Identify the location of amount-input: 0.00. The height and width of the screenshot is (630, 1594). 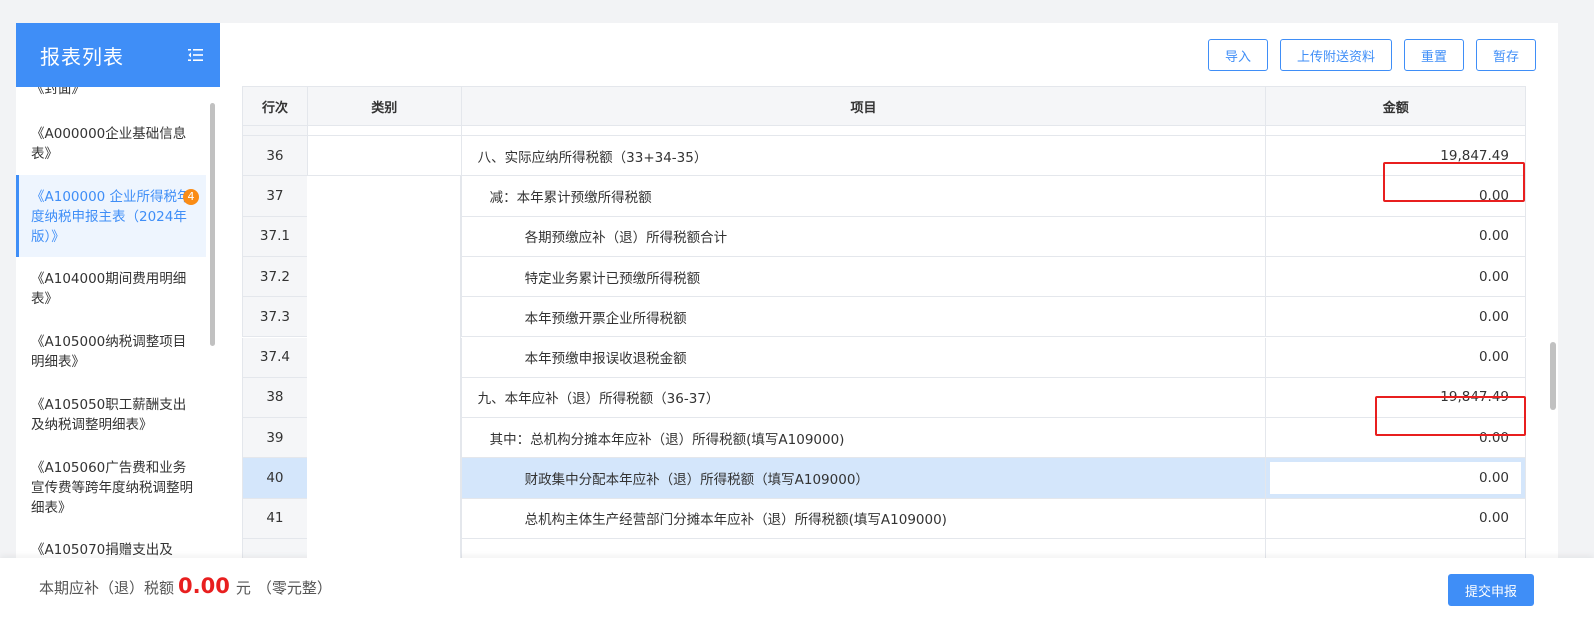
(1395, 478).